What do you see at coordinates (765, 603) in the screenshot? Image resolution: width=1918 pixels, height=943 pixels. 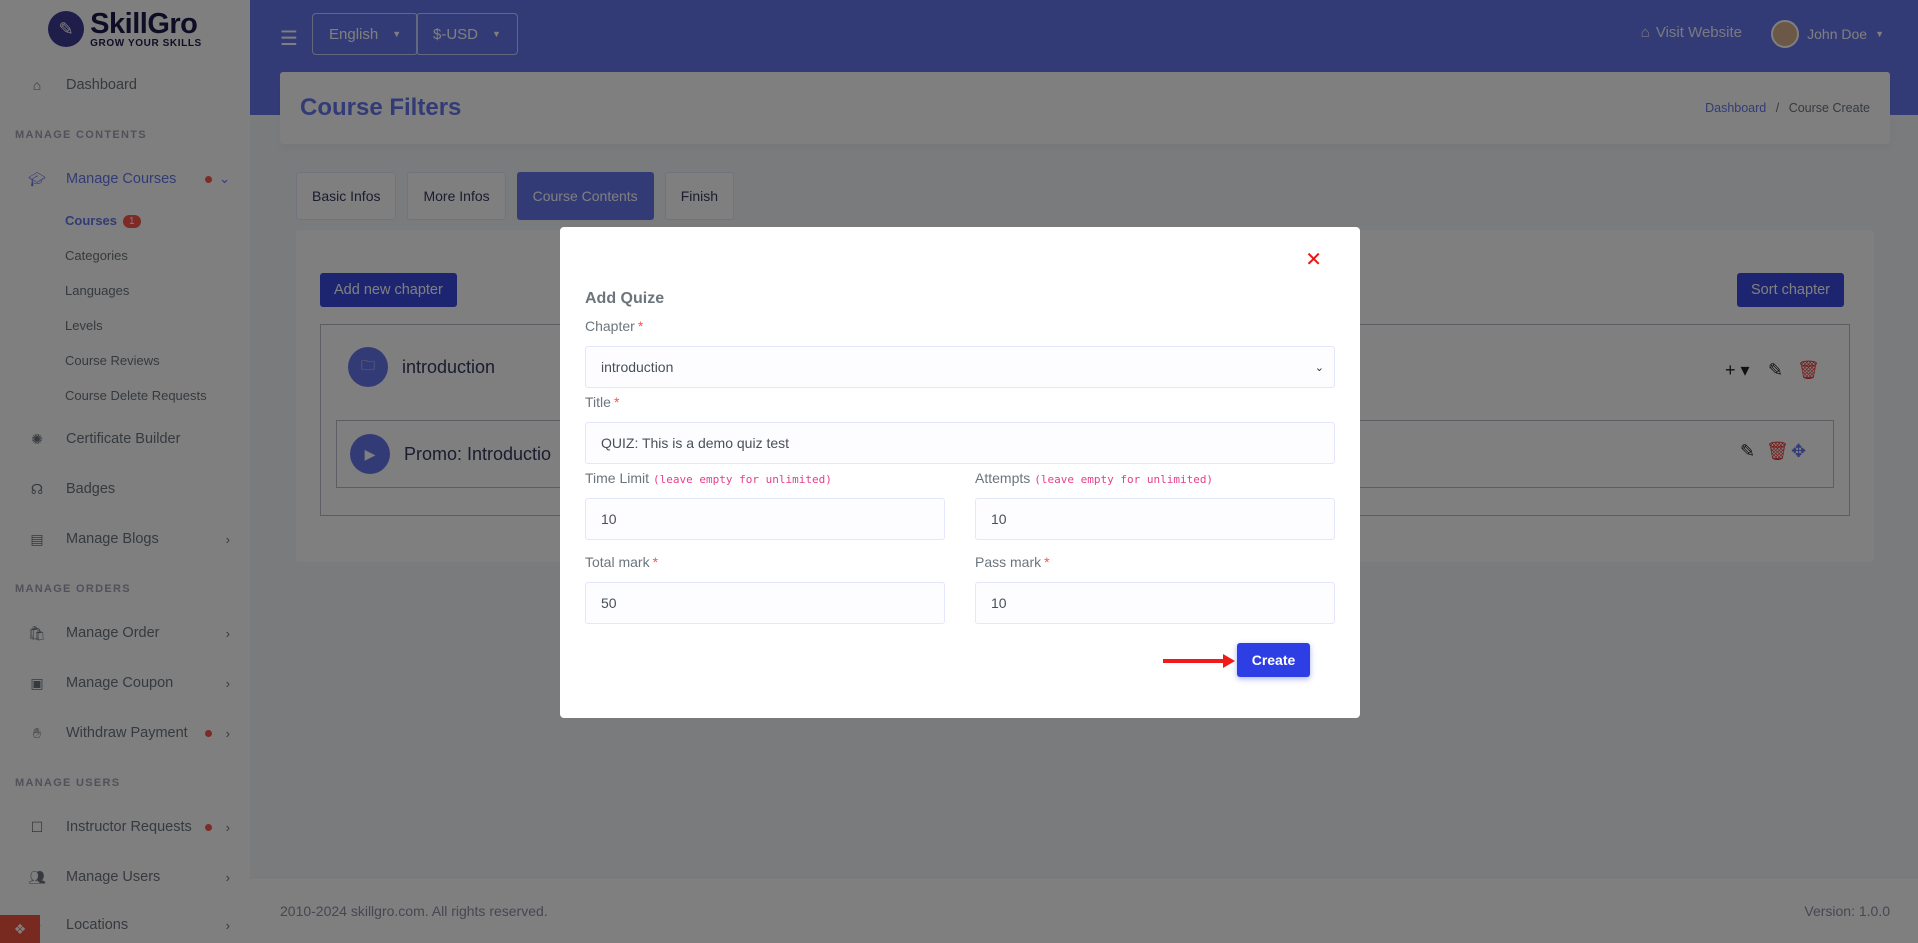 I see `total-mark-input: 50` at bounding box center [765, 603].